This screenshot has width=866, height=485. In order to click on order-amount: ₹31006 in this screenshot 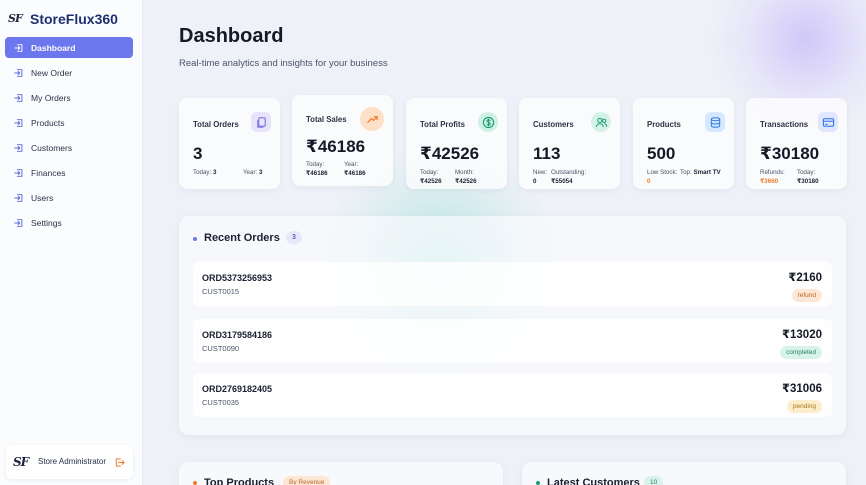, I will do `click(802, 389)`.